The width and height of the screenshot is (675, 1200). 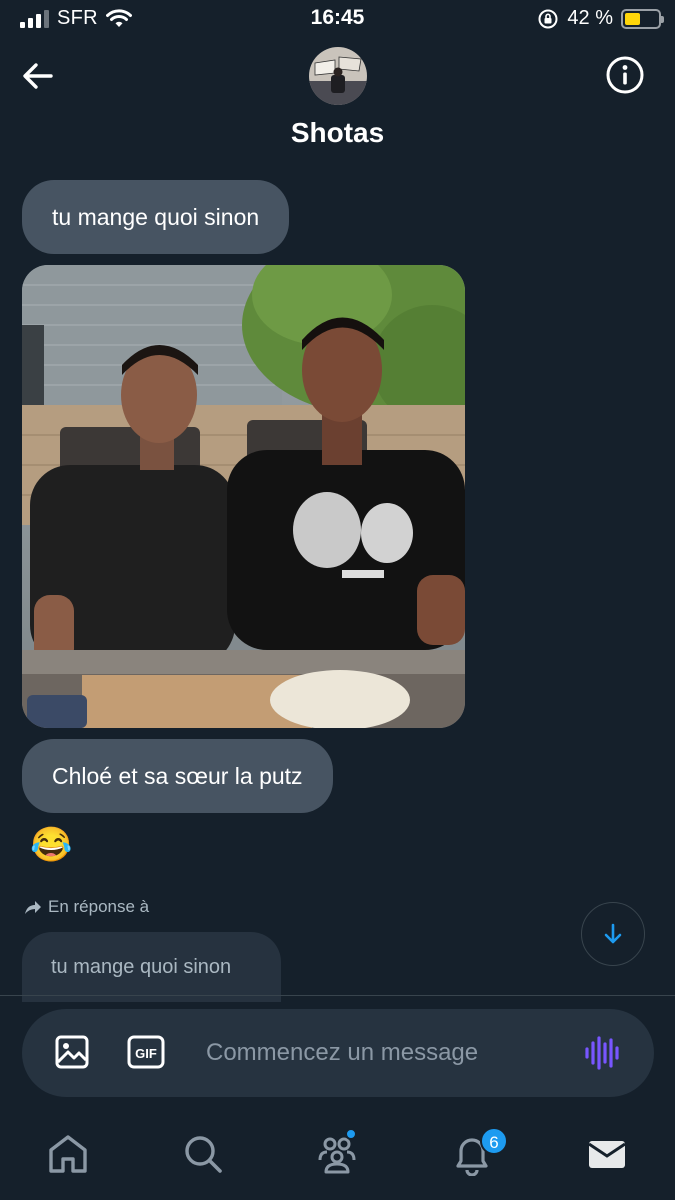 I want to click on rotation-lock-icon, so click(x=548, y=18).